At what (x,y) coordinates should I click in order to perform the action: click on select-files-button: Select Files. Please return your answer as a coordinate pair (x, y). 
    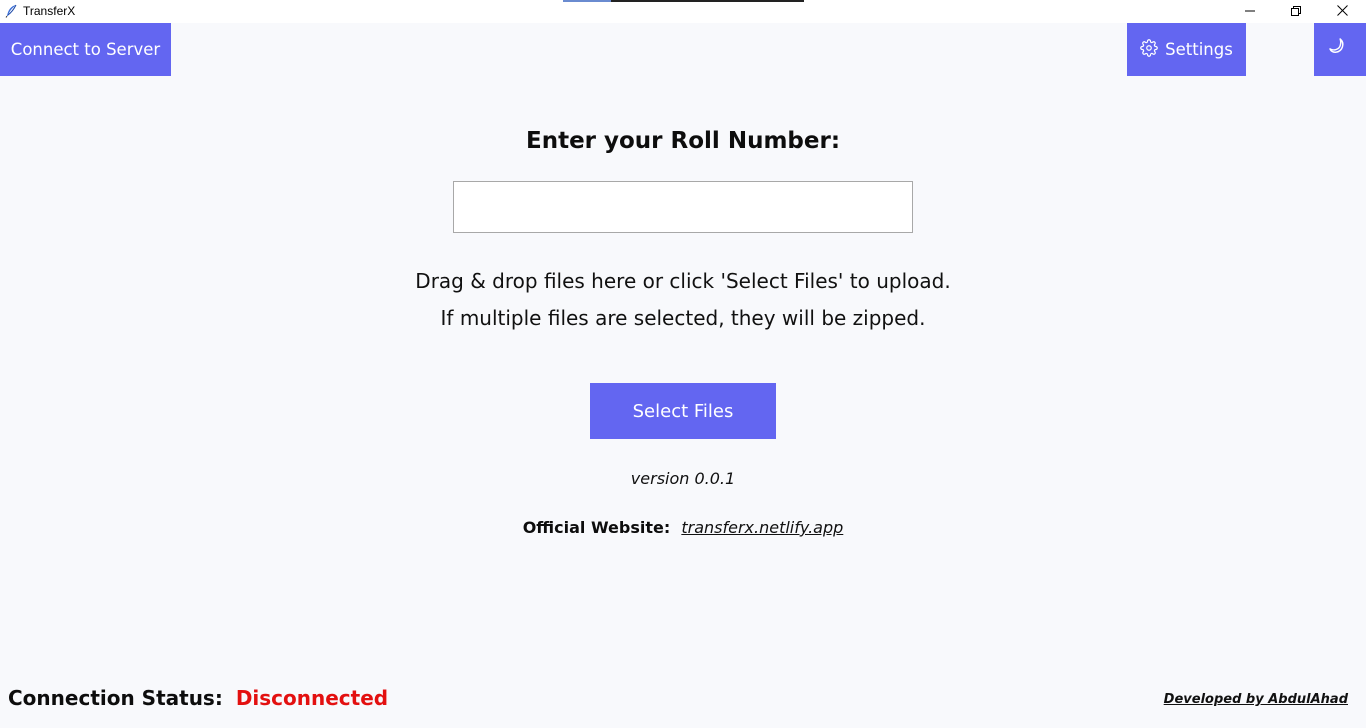
    Looking at the image, I should click on (683, 411).